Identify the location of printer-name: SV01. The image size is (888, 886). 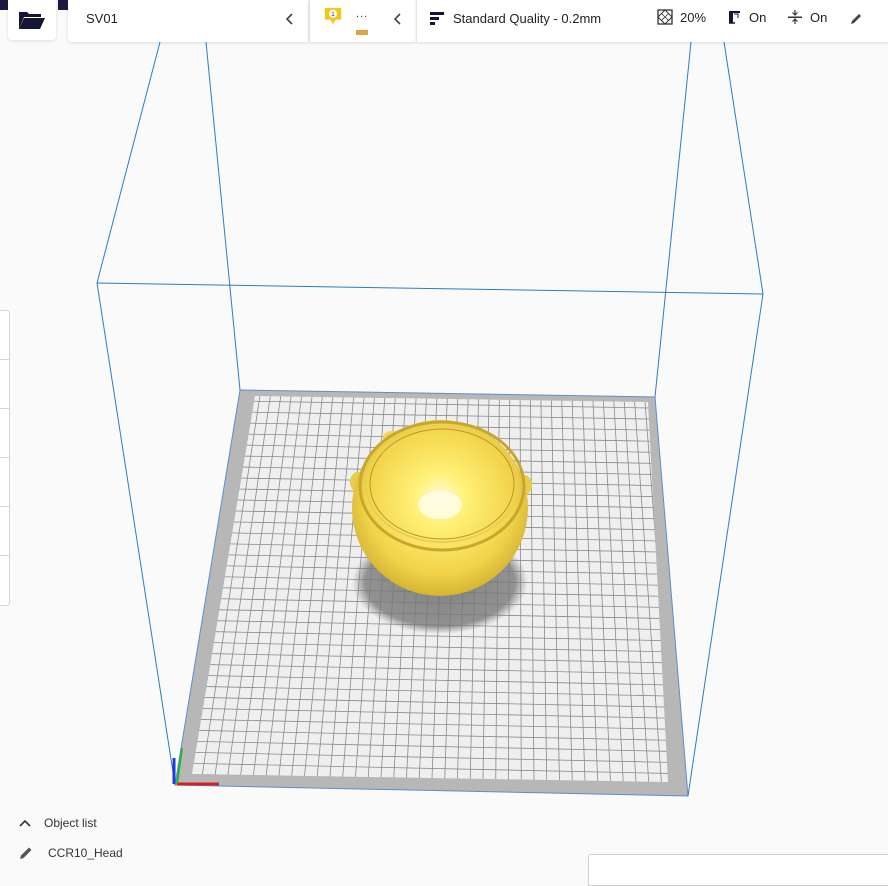
(102, 18).